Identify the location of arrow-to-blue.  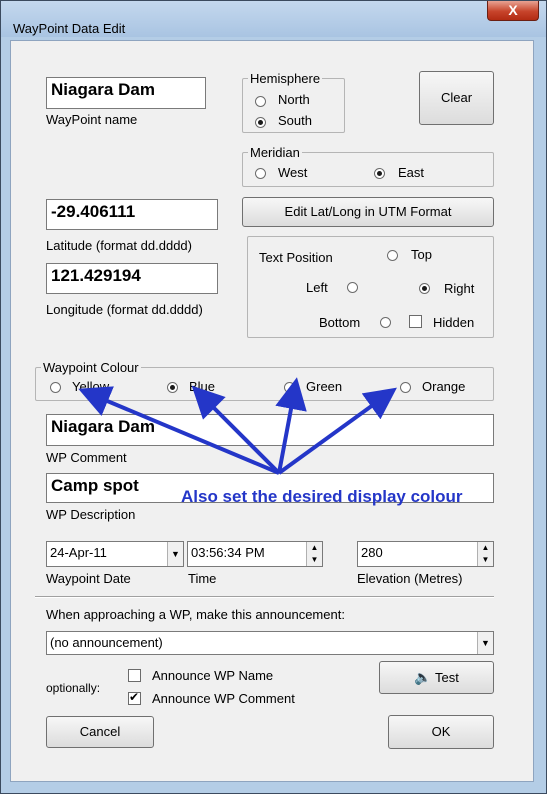
(236, 430).